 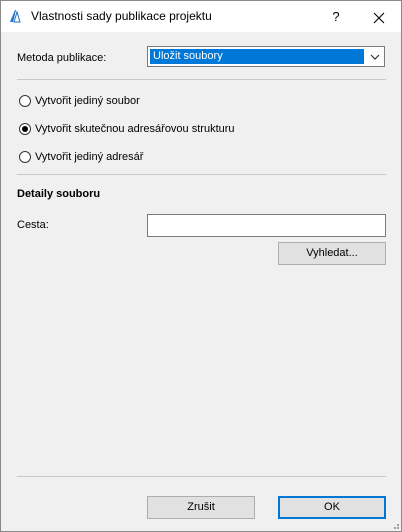 I want to click on resize-grip-icon, so click(x=395, y=525).